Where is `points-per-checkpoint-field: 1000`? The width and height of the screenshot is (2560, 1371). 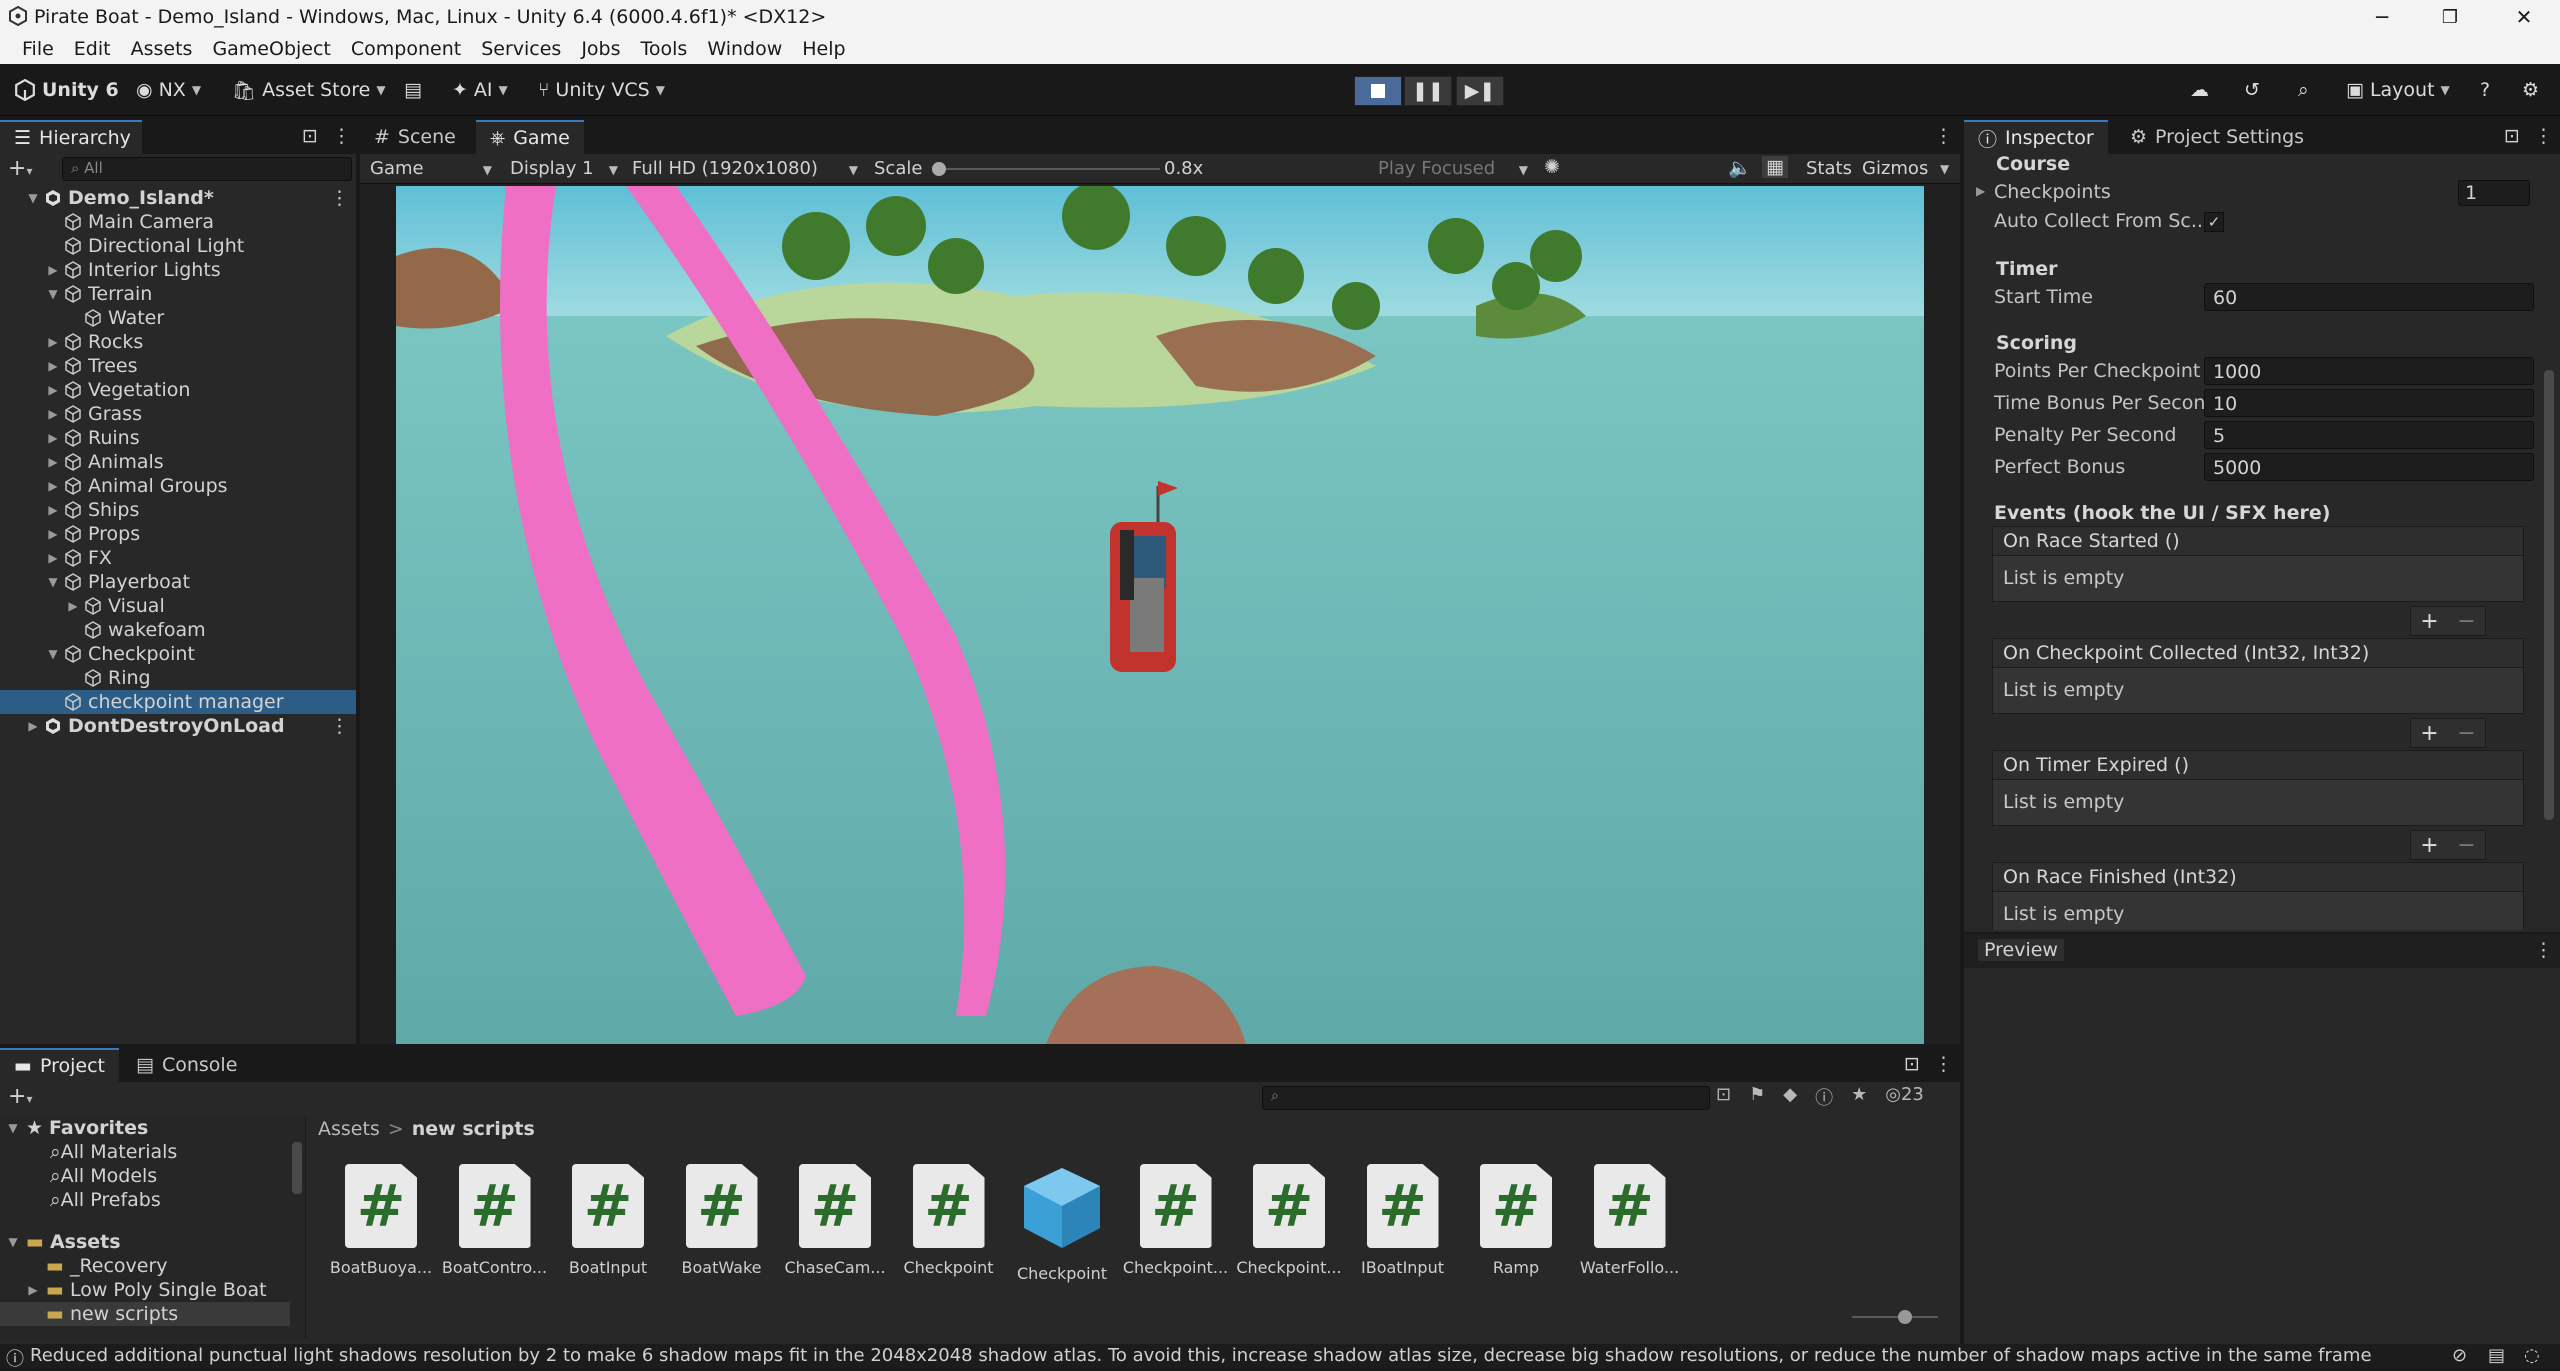
points-per-checkpoint-field: 1000 is located at coordinates (2369, 371).